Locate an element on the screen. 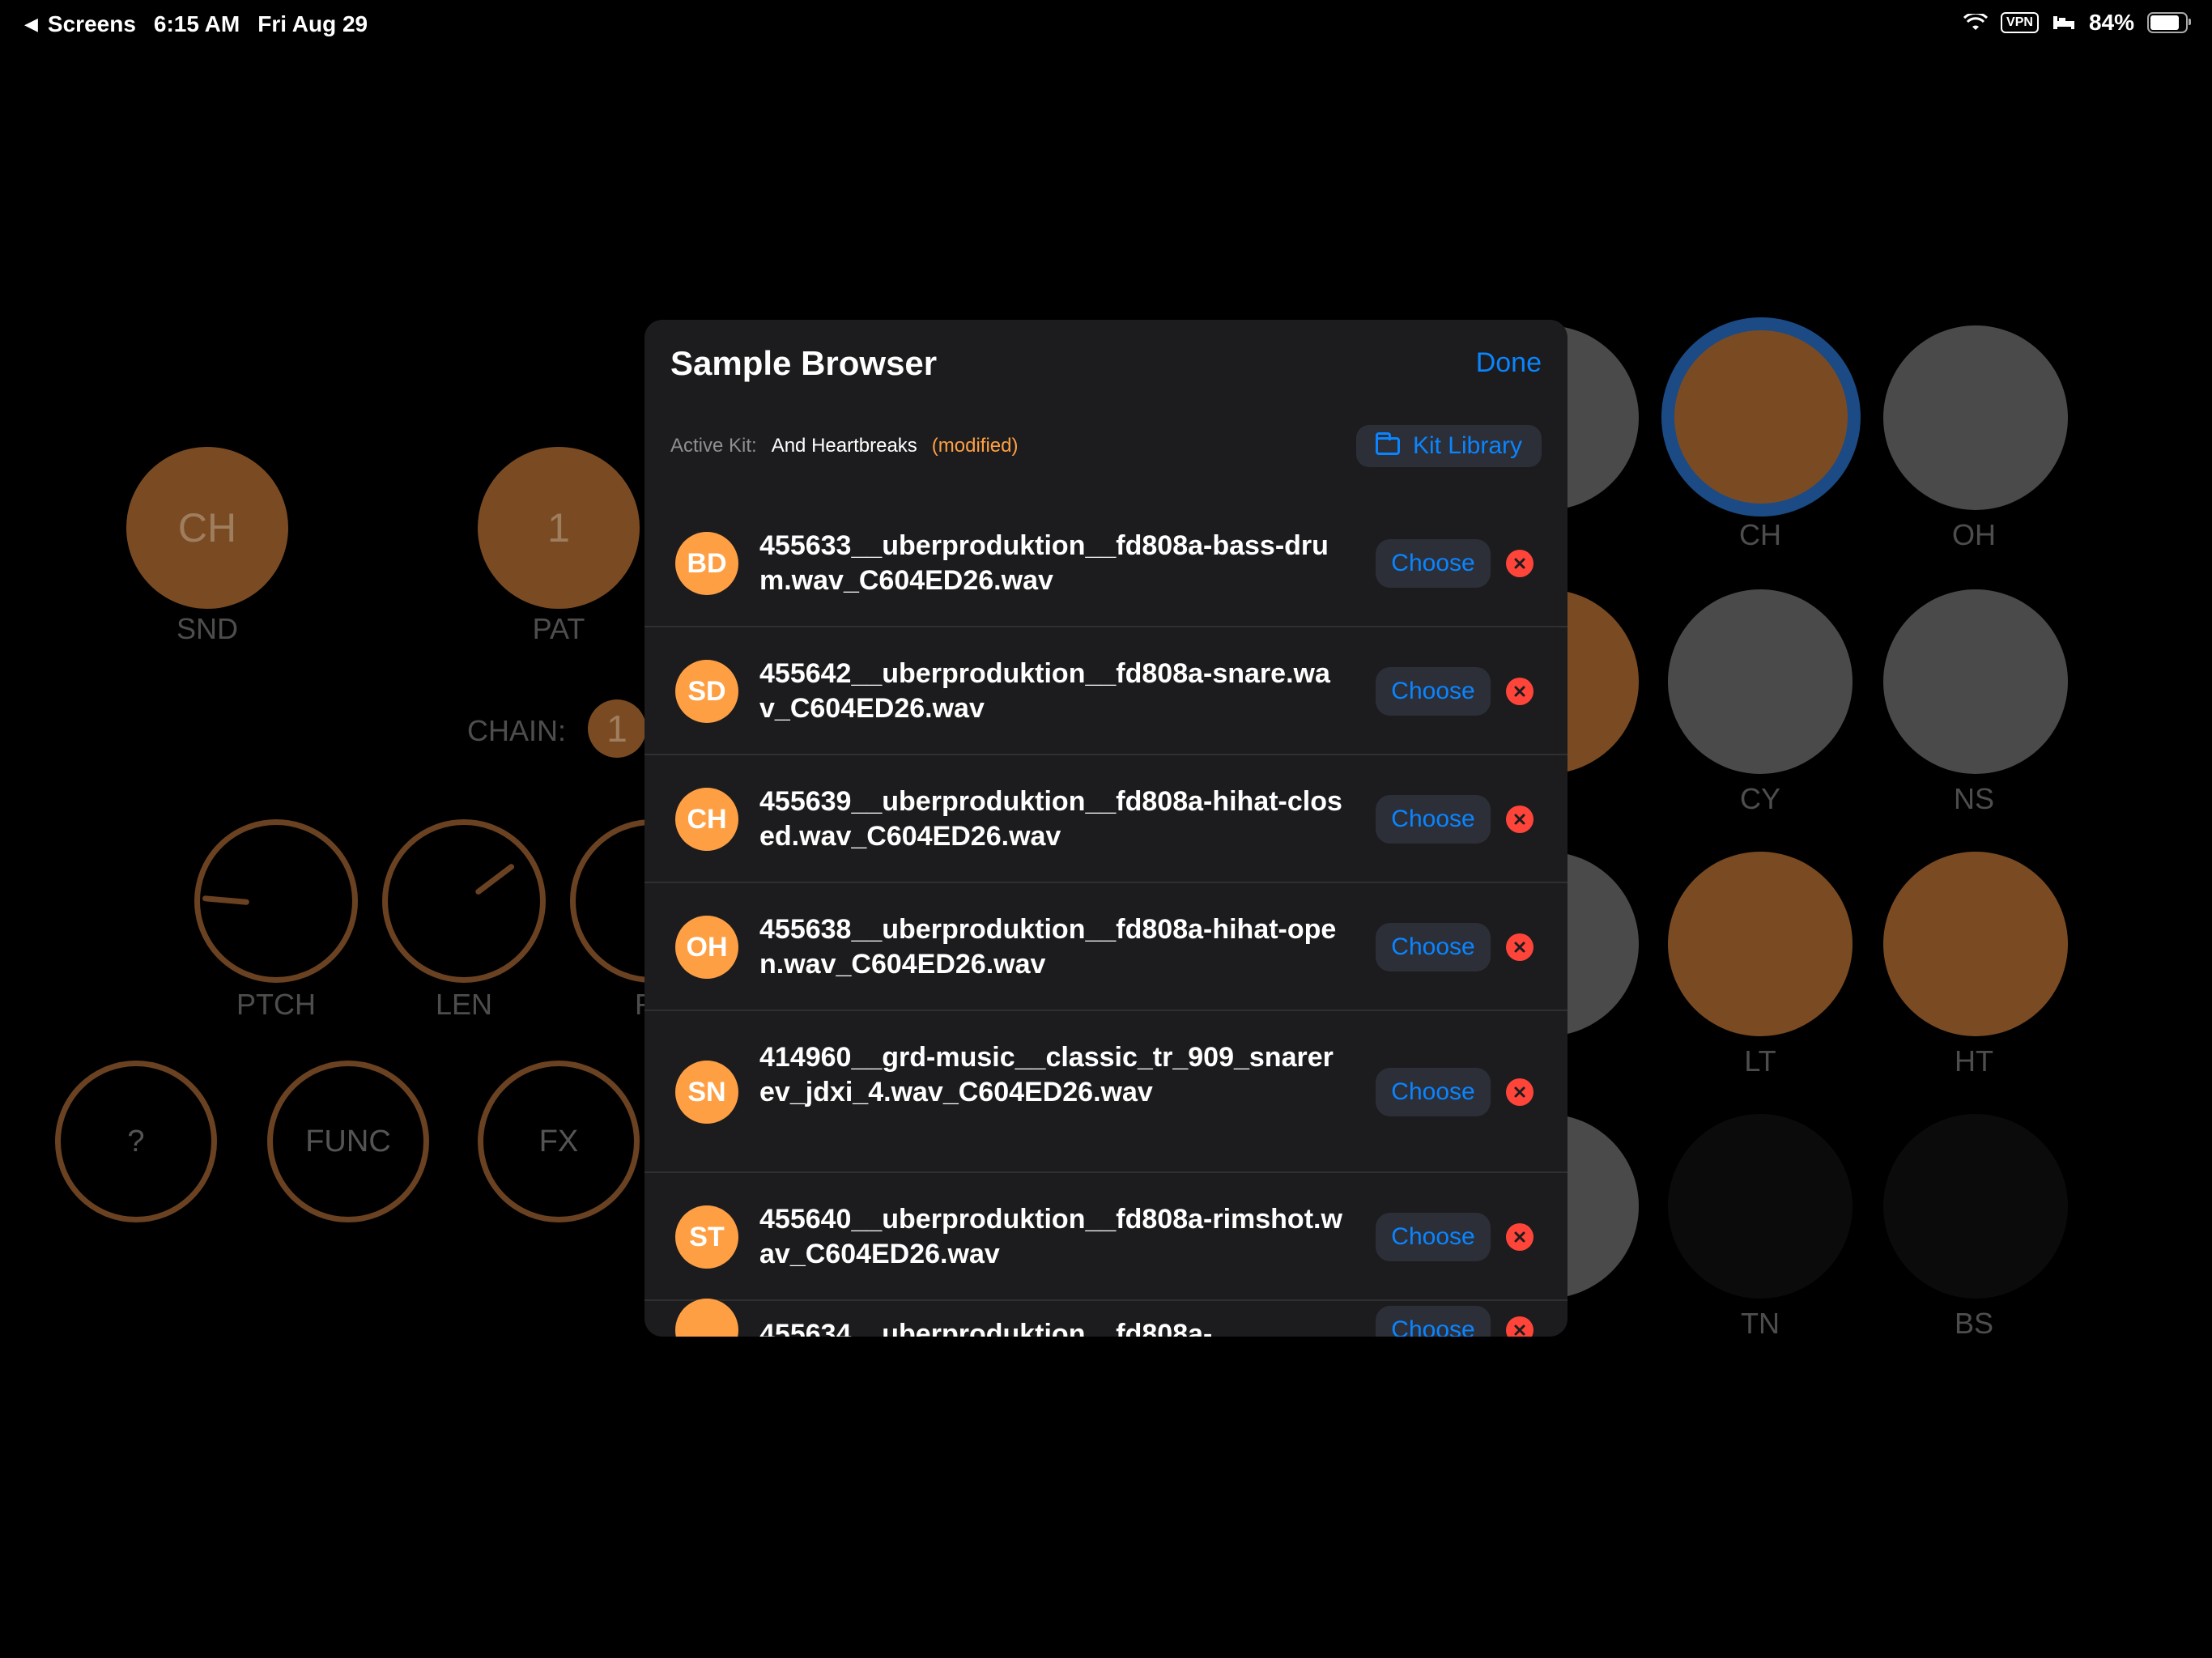  modal-title: Sample Browser is located at coordinates (804, 363).